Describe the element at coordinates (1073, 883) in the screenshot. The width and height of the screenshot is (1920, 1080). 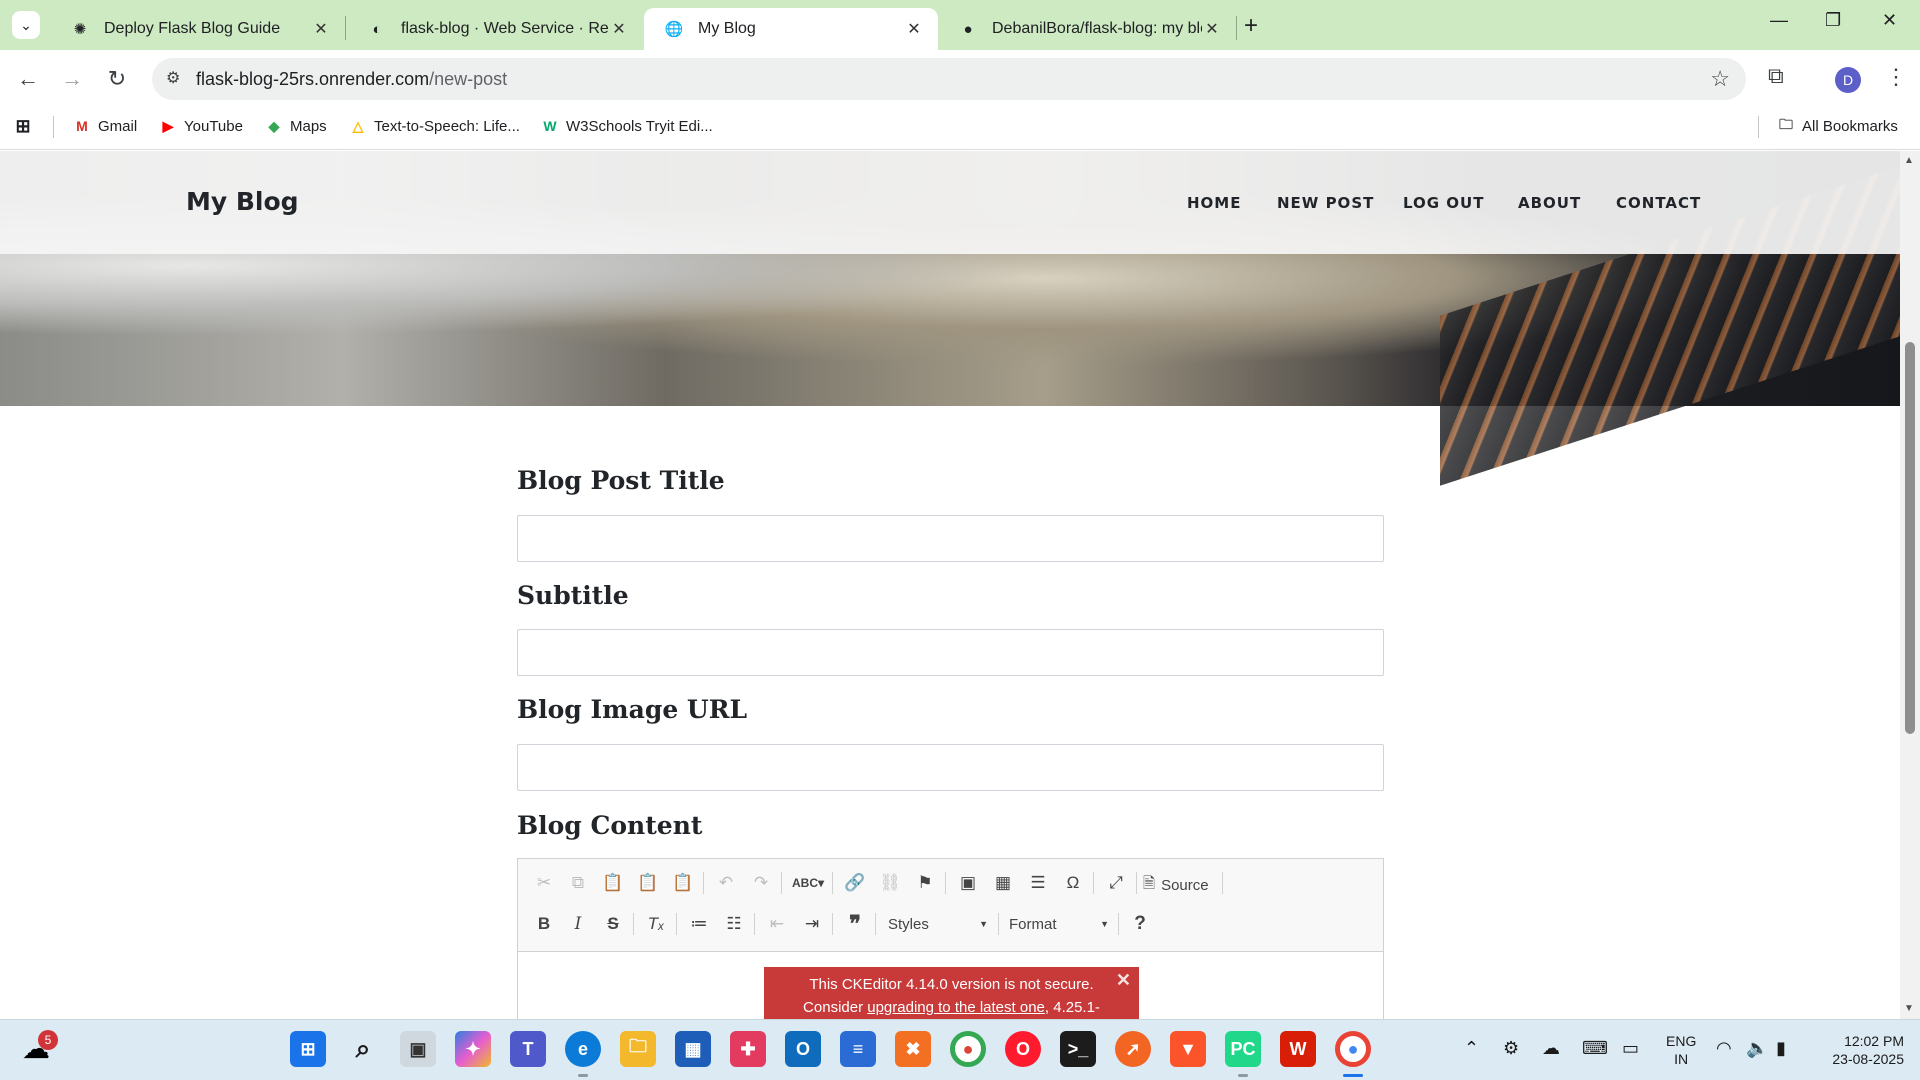
I see `special-char-icon: Ω` at that location.